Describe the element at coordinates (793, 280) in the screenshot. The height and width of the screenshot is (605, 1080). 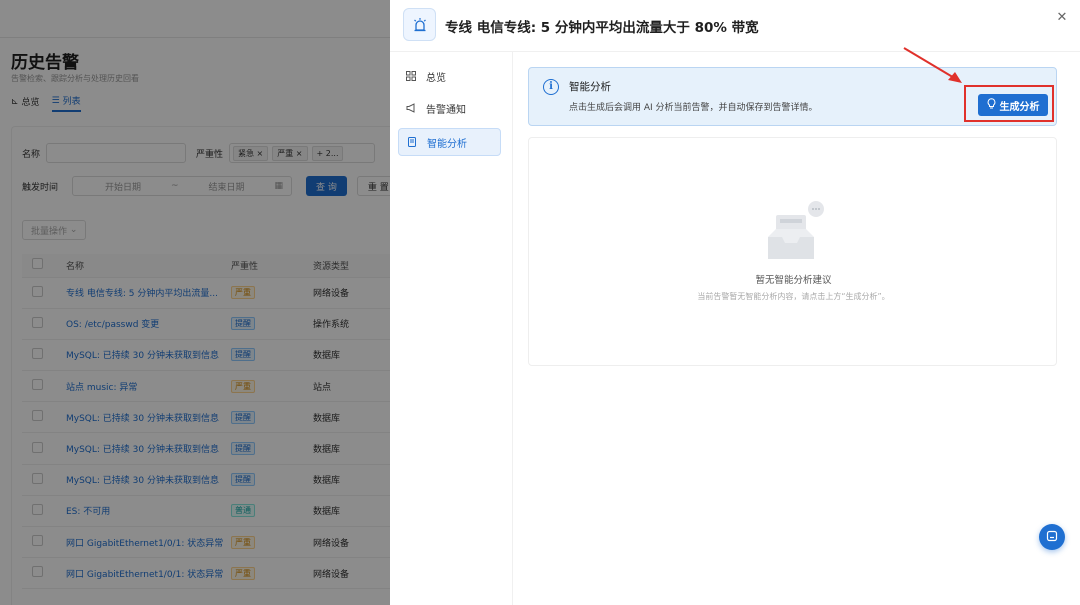
I see `empty-title: 暂无智能分析建议` at that location.